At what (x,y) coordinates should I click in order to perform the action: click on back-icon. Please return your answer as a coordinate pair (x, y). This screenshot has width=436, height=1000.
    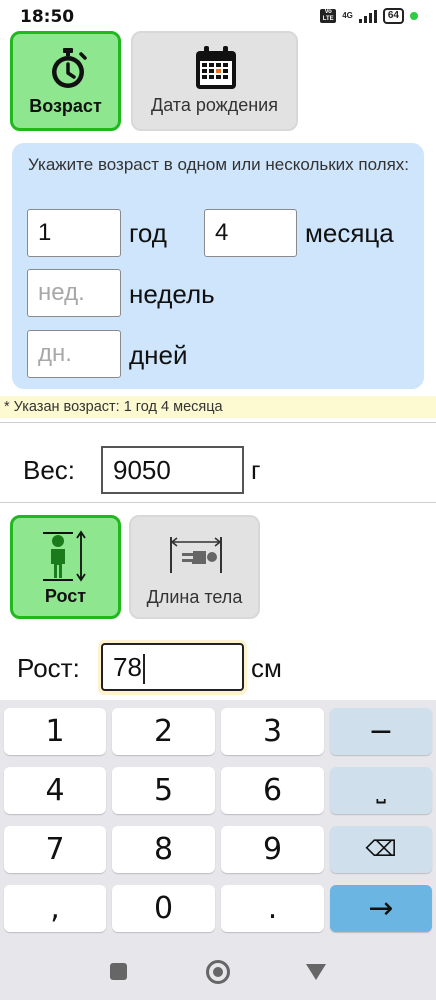
    Looking at the image, I should click on (316, 972).